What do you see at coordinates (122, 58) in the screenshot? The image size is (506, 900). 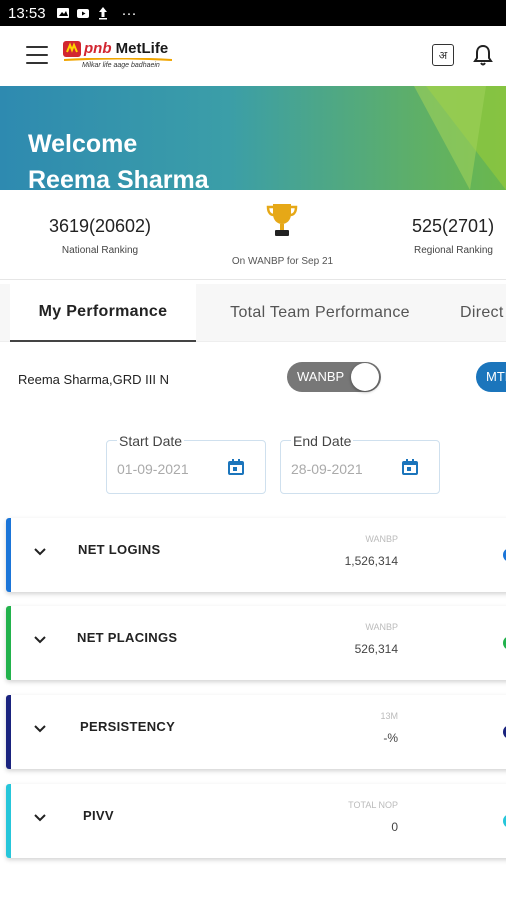 I see `pnb-metlife-logo: pnb MetLife Milkar life aage badhaein` at bounding box center [122, 58].